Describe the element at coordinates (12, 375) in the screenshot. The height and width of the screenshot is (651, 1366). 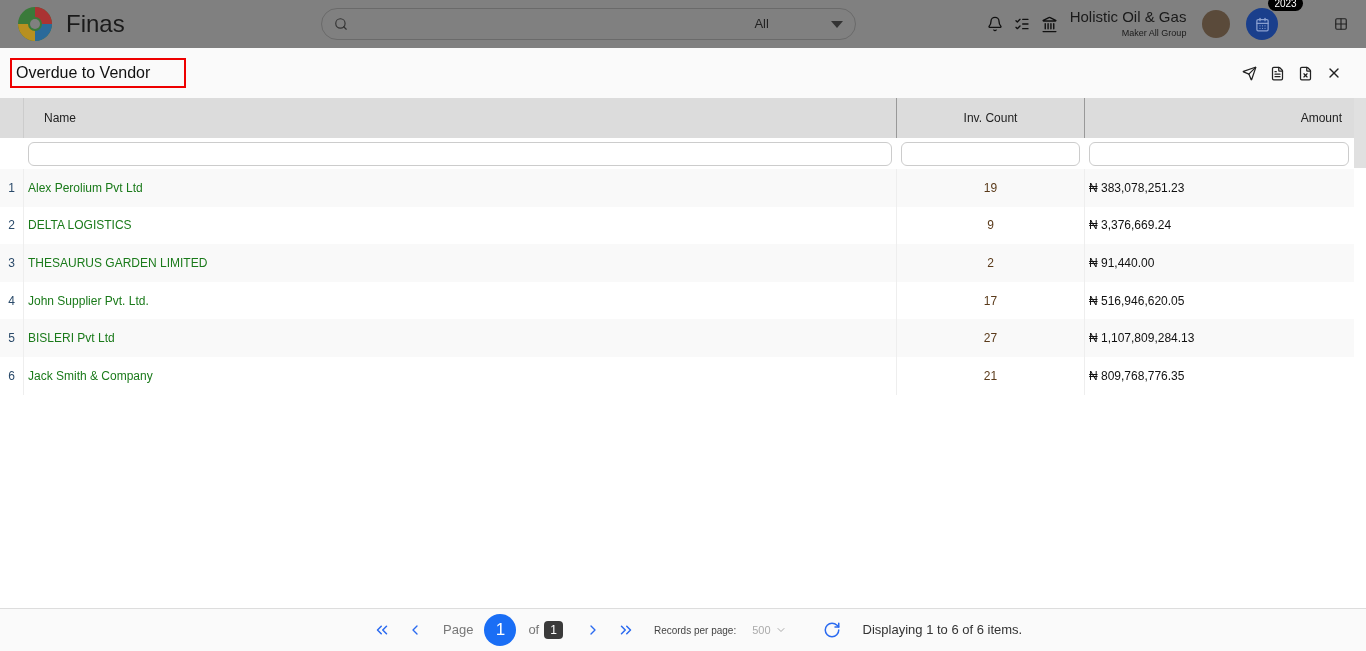
I see `row-number: 6` at that location.